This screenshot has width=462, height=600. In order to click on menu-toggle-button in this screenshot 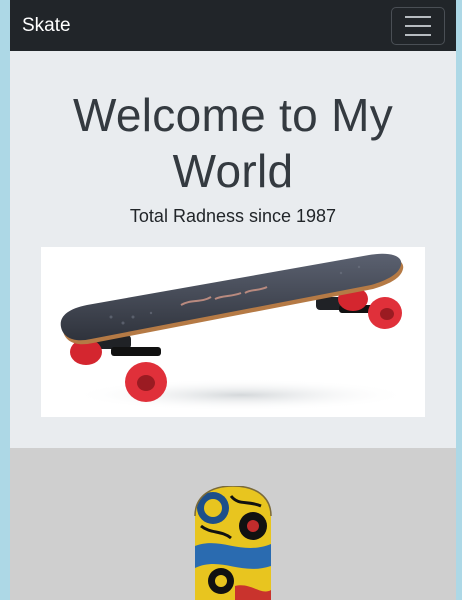, I will do `click(418, 25)`.